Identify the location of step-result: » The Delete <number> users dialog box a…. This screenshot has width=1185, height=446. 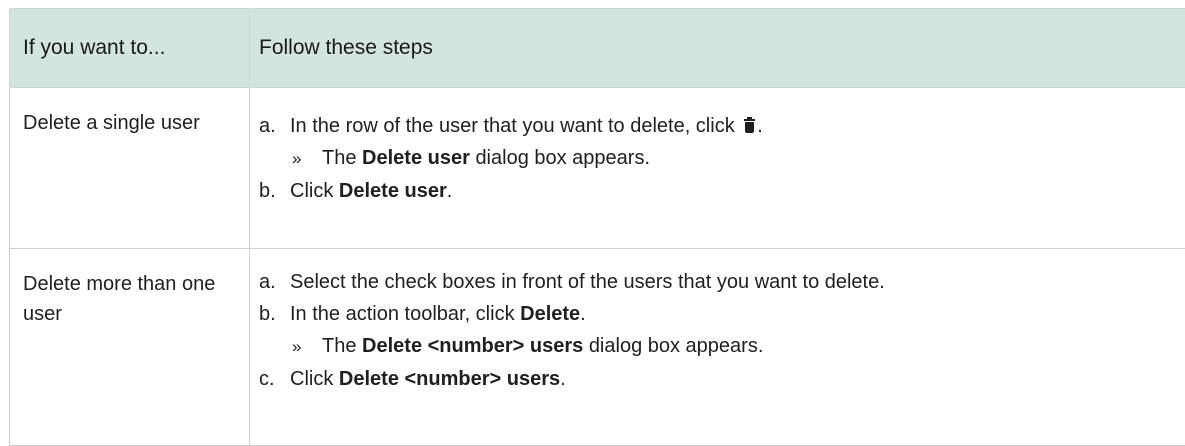
(717, 346).